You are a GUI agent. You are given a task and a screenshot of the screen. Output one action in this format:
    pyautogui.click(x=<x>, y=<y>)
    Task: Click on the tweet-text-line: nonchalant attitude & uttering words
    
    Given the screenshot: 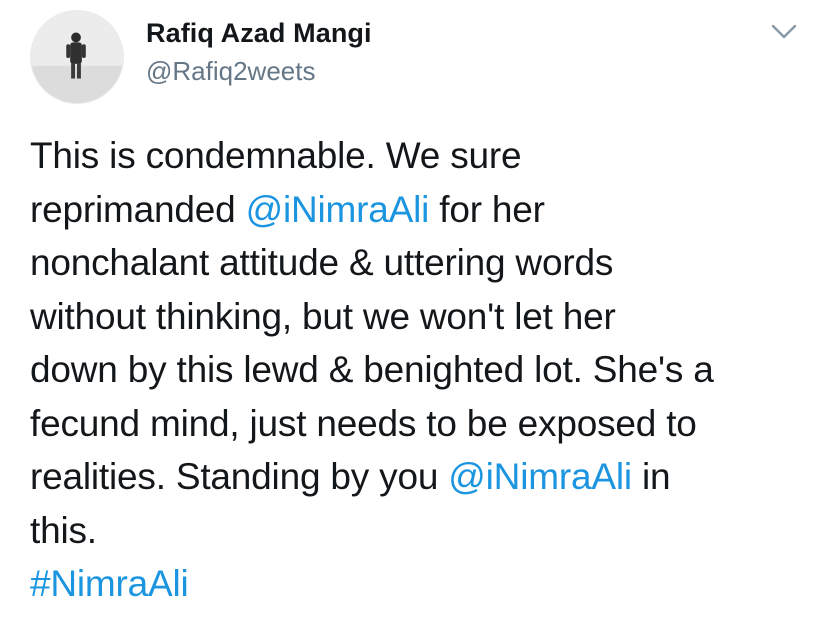 What is the action you would take?
    pyautogui.click(x=322, y=262)
    